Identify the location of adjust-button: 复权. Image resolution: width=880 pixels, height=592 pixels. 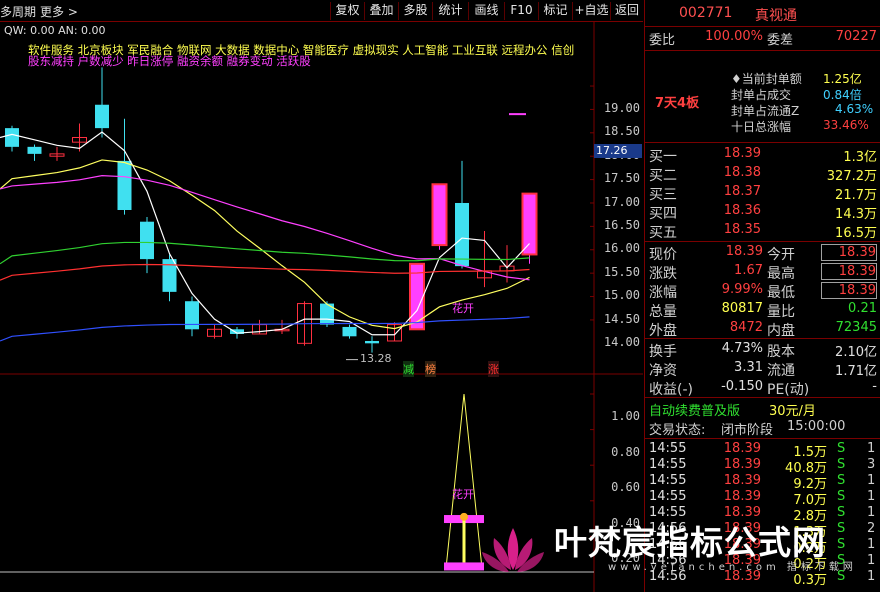
(347, 11).